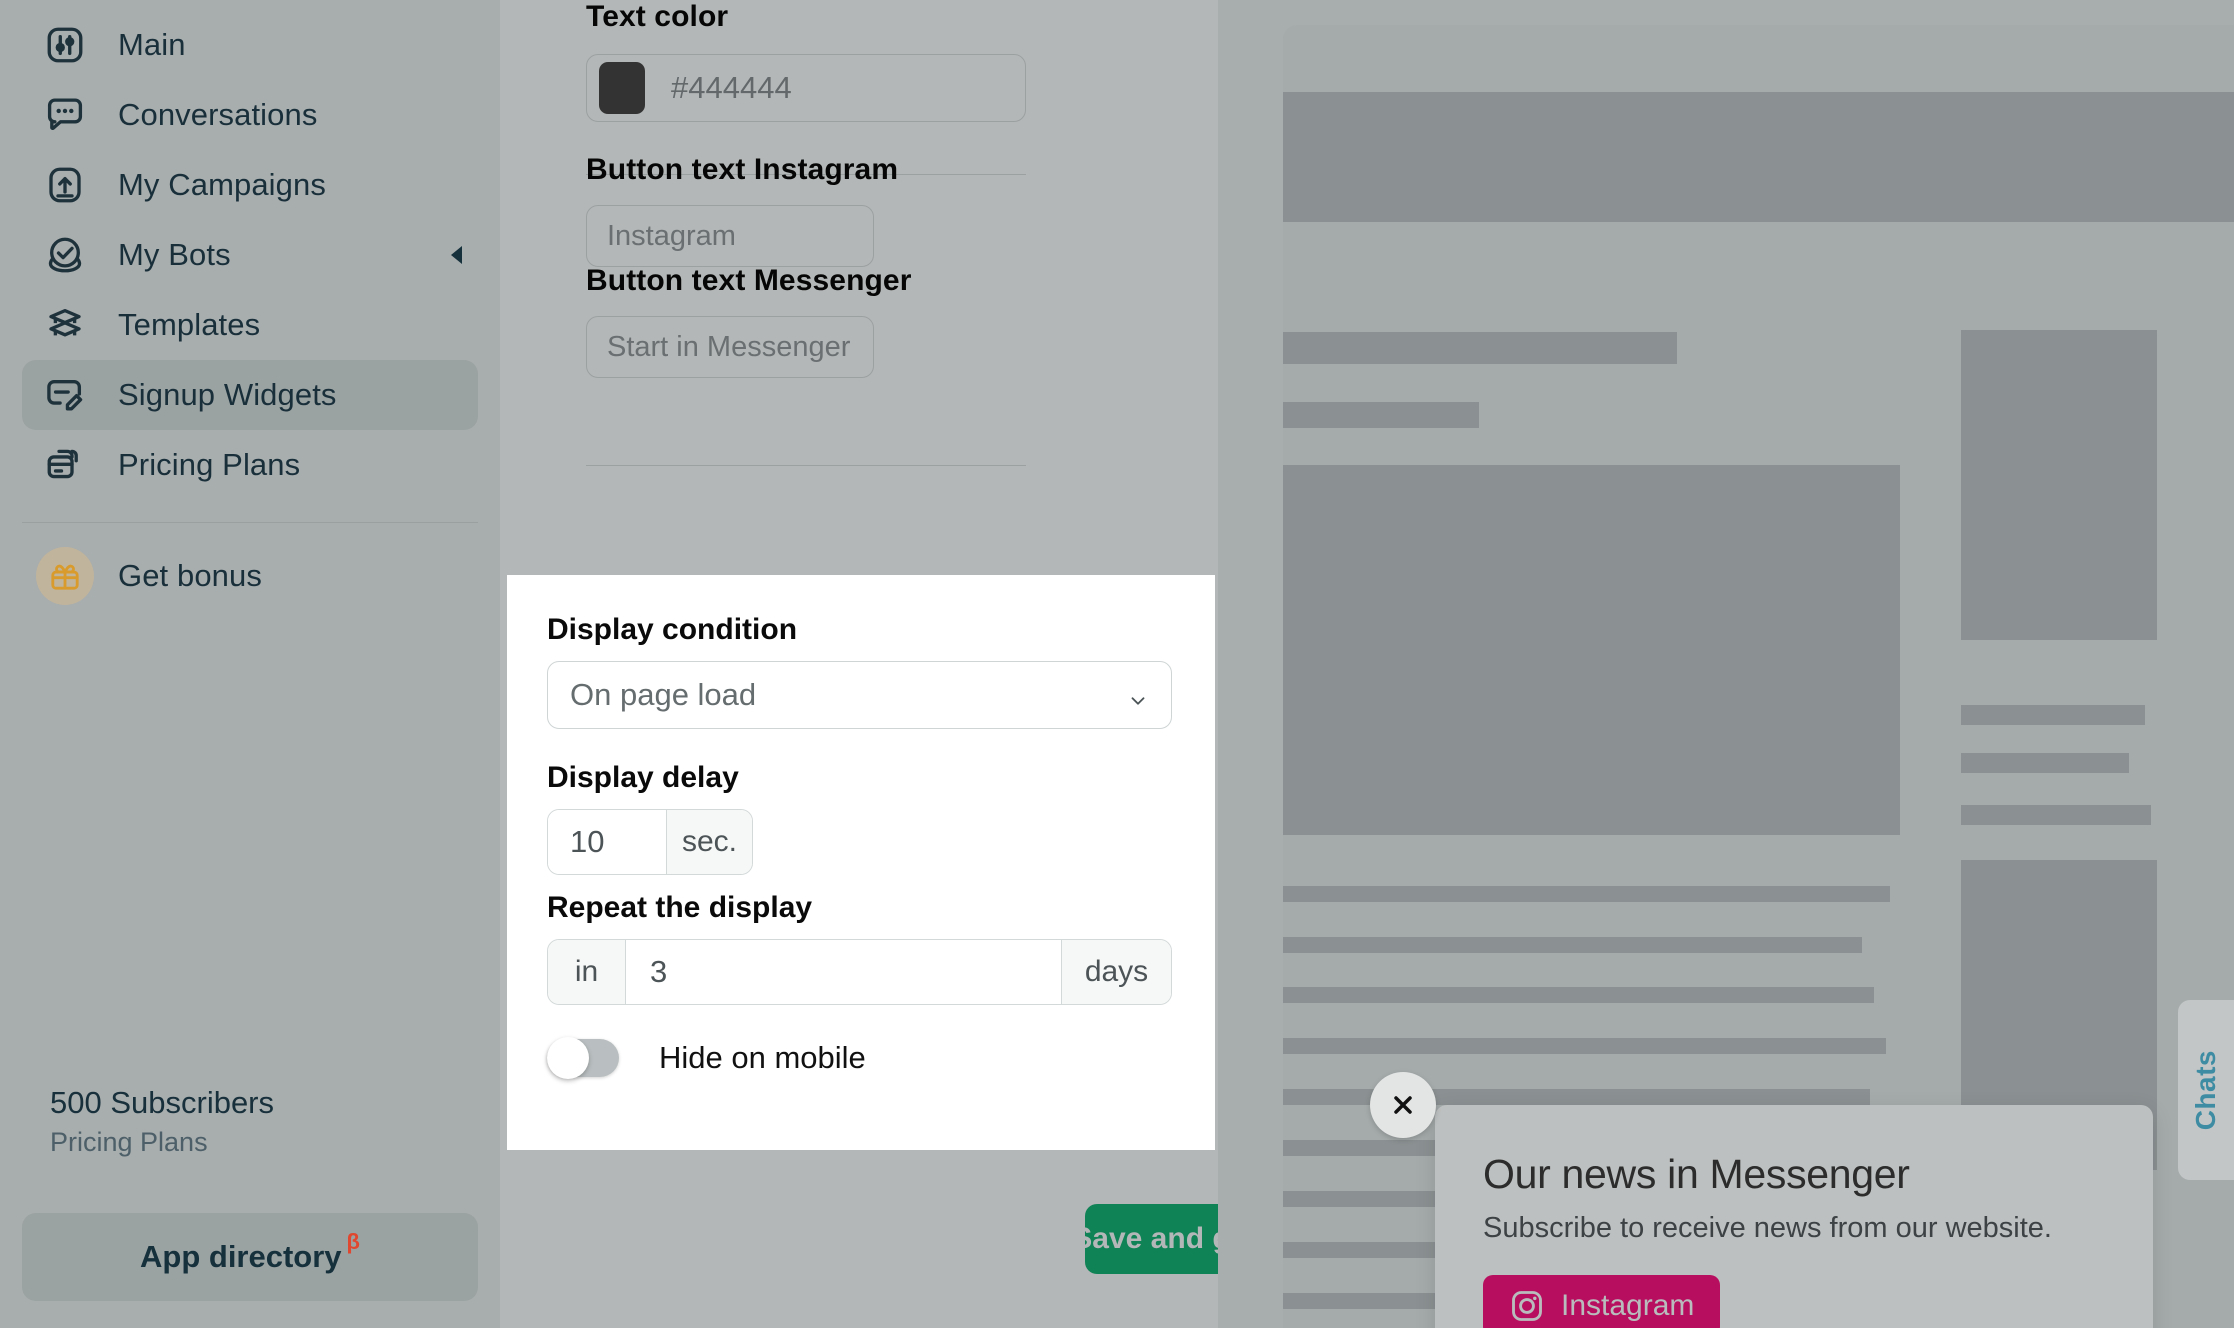  I want to click on sidebar-item-pricing-plans: Pricing Plans, so click(250, 465).